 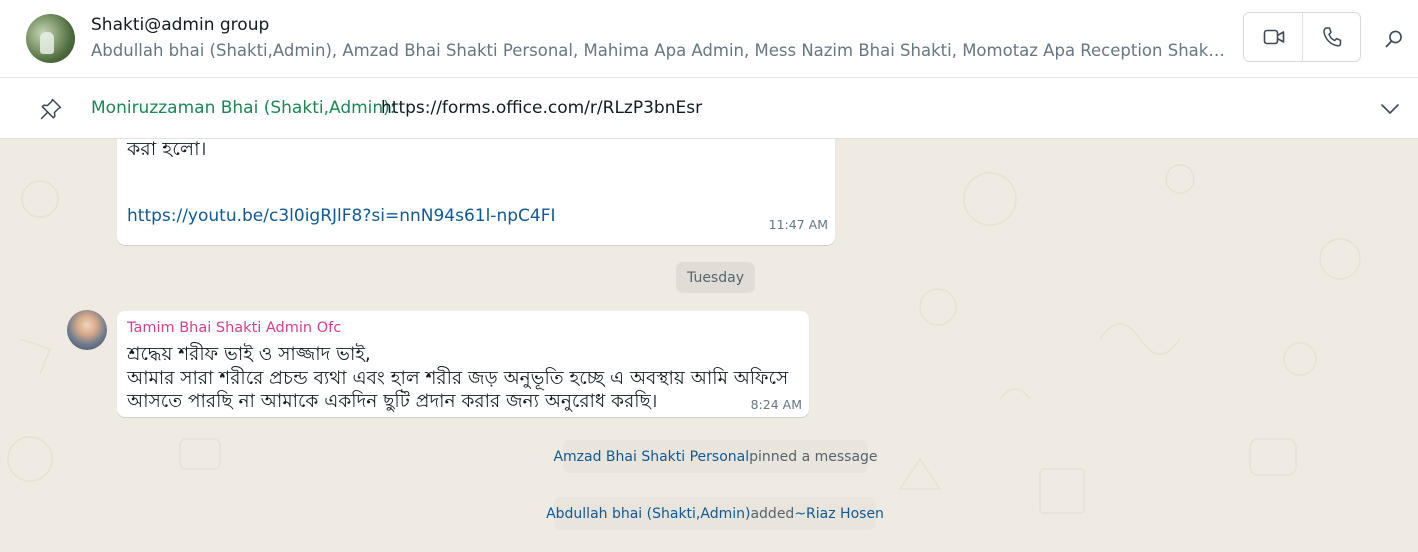 What do you see at coordinates (651, 457) in the screenshot?
I see `system-actor-name: Amzad Bhai Shakti Personal` at bounding box center [651, 457].